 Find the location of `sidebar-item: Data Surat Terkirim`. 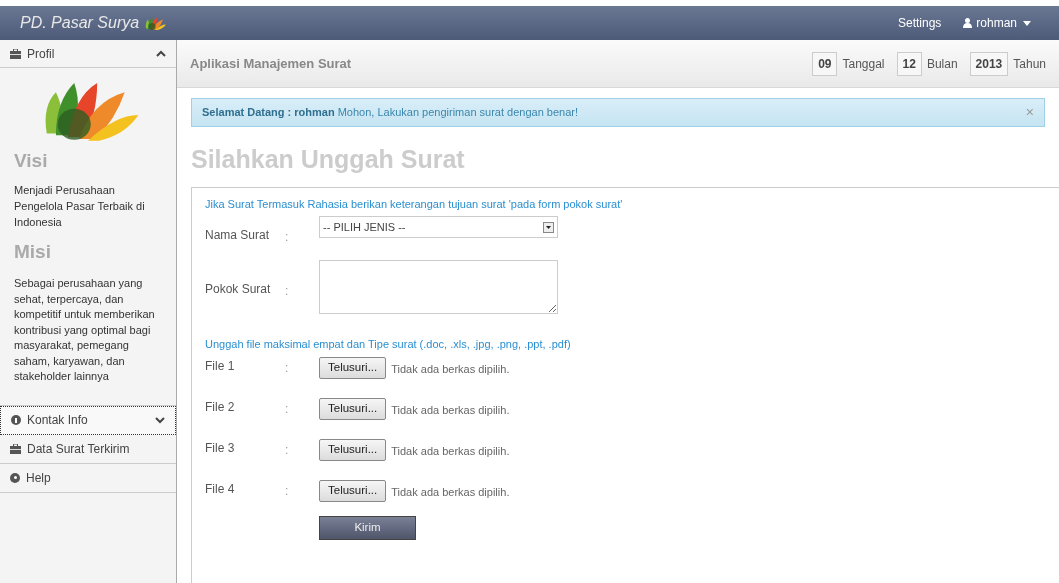

sidebar-item: Data Surat Terkirim is located at coordinates (88, 449).